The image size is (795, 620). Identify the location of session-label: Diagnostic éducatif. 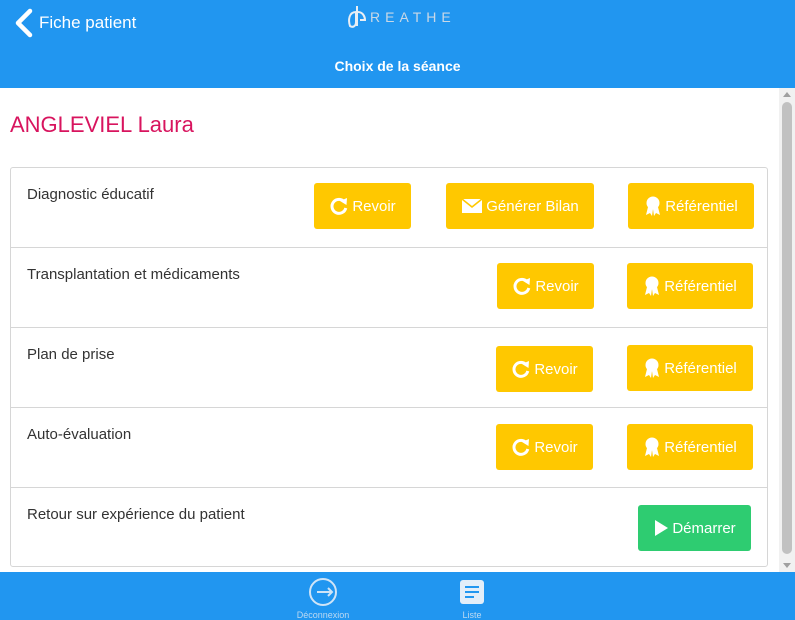
(90, 194).